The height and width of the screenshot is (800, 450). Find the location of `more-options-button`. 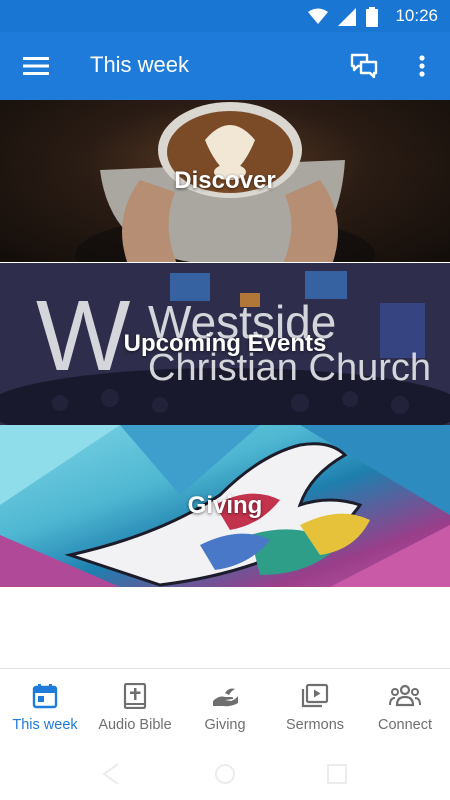

more-options-button is located at coordinates (422, 66).